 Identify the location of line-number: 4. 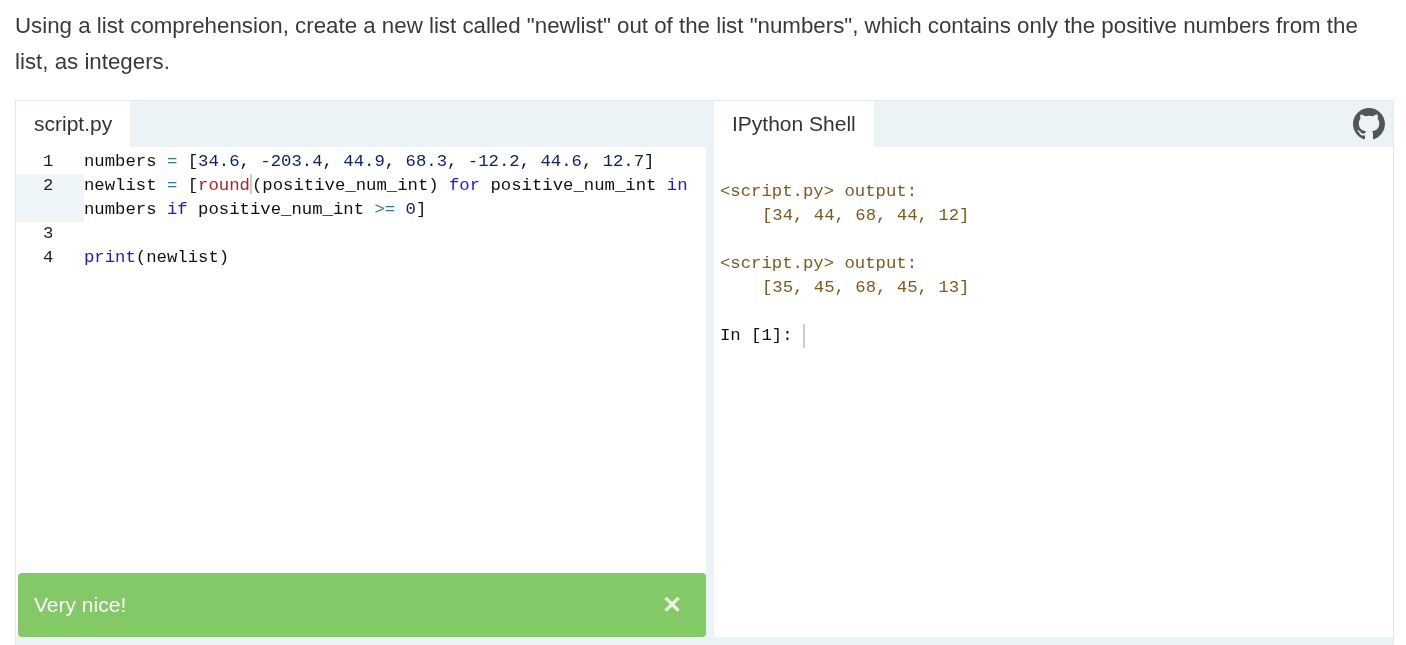
(48, 258).